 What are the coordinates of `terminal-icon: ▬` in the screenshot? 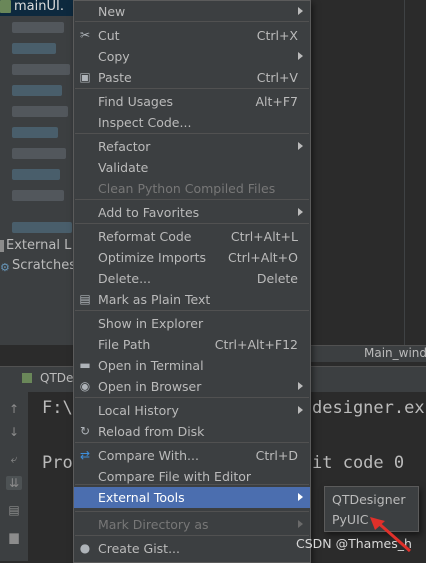 It's located at (85, 365).